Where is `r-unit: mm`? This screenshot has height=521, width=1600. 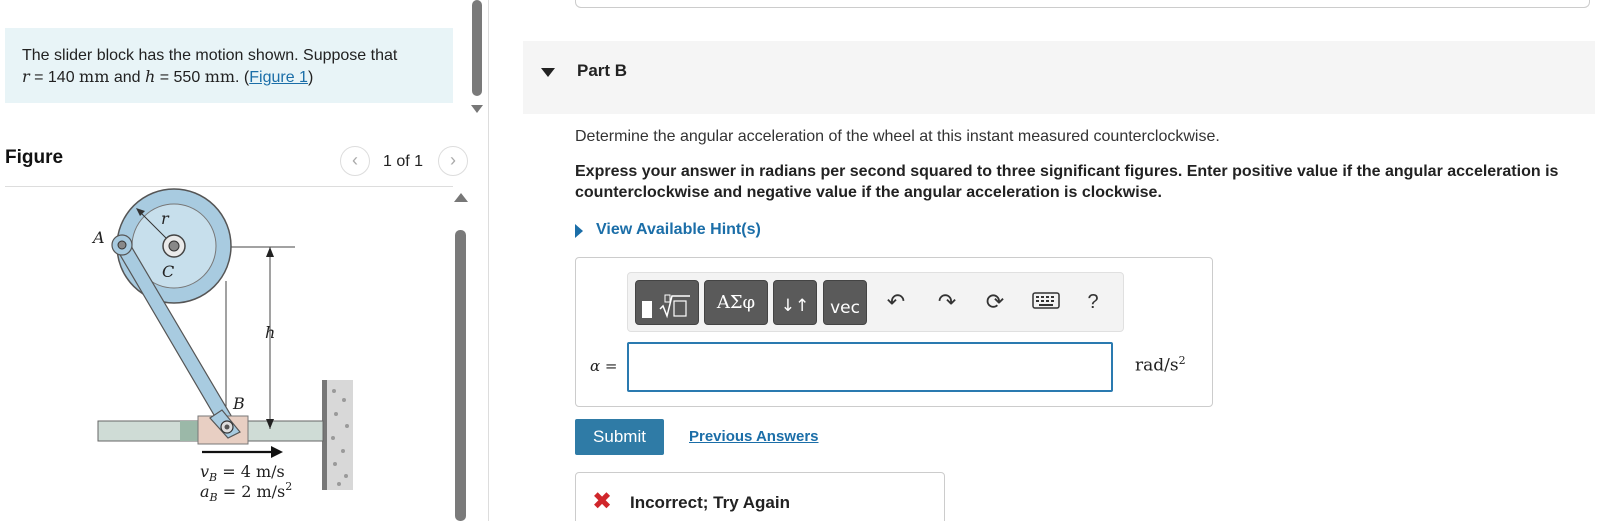 r-unit: mm is located at coordinates (94, 76).